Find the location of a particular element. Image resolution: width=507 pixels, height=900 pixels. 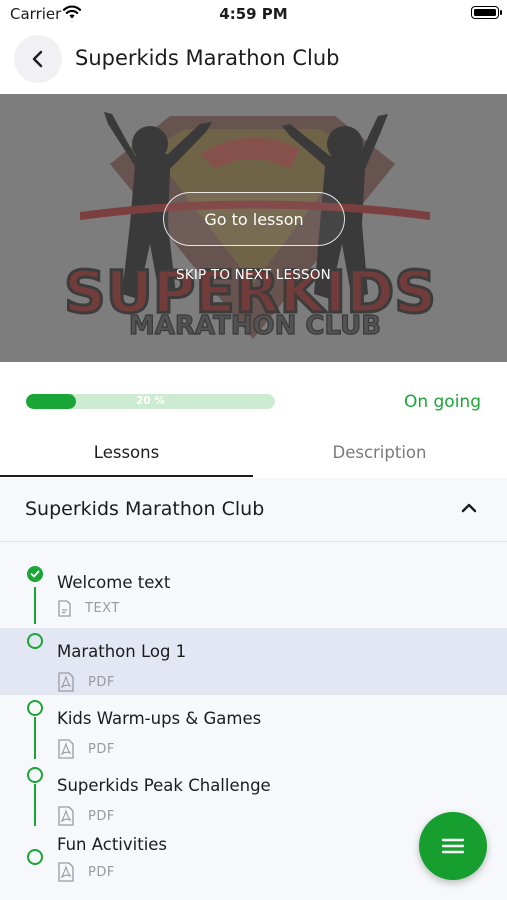

lesson-title: Superkids Peak Challenge is located at coordinates (164, 785).